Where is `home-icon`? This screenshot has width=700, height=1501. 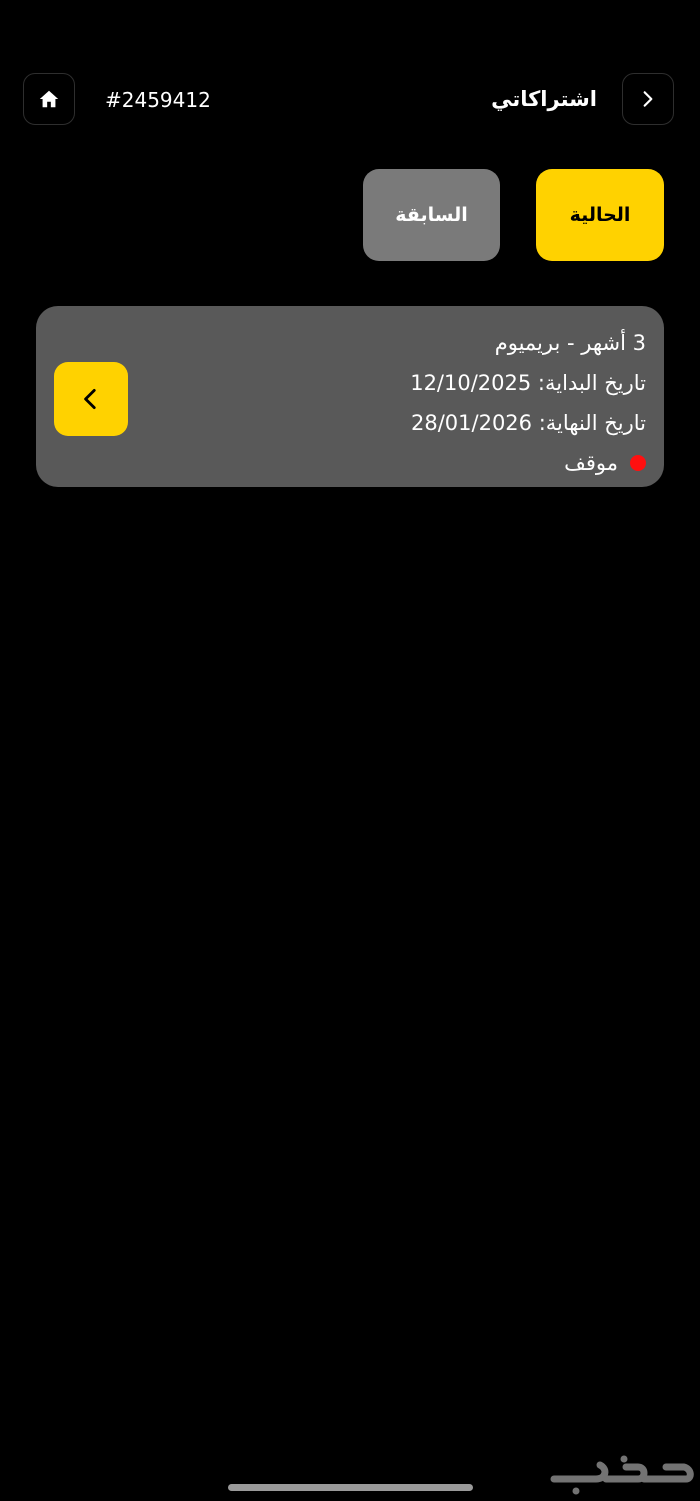
home-icon is located at coordinates (49, 99).